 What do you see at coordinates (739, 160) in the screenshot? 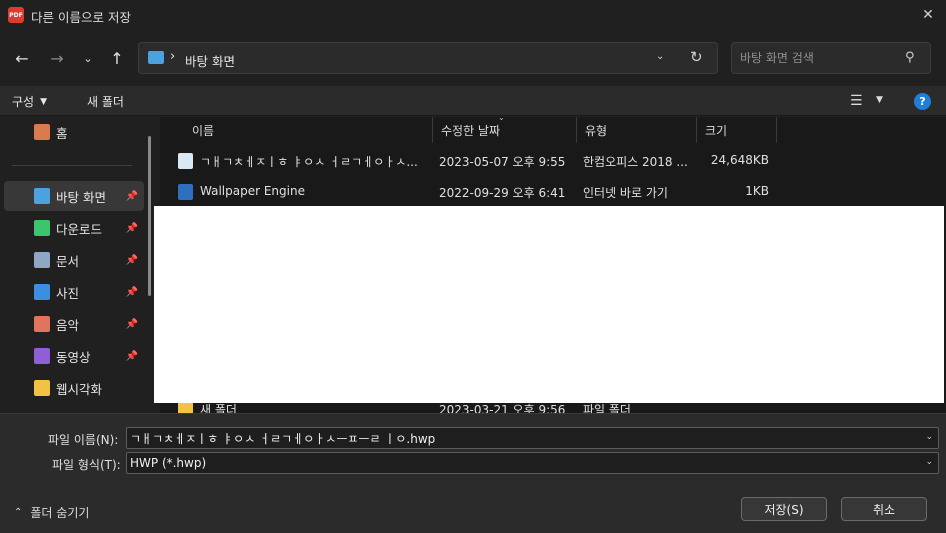
I see `file-size: 24,648KB` at bounding box center [739, 160].